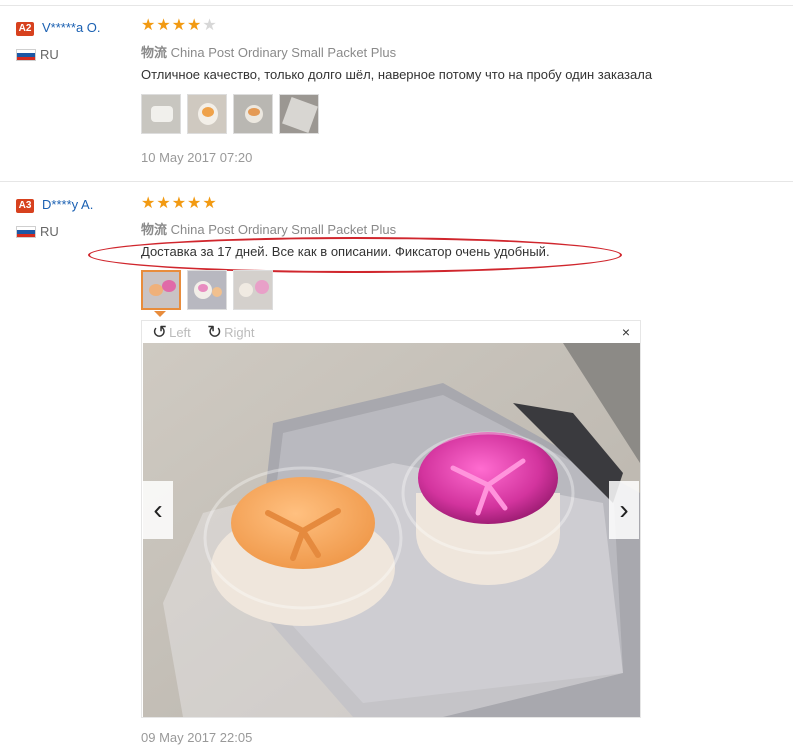 This screenshot has width=793, height=750. I want to click on user-level-badge: A2, so click(25, 29).